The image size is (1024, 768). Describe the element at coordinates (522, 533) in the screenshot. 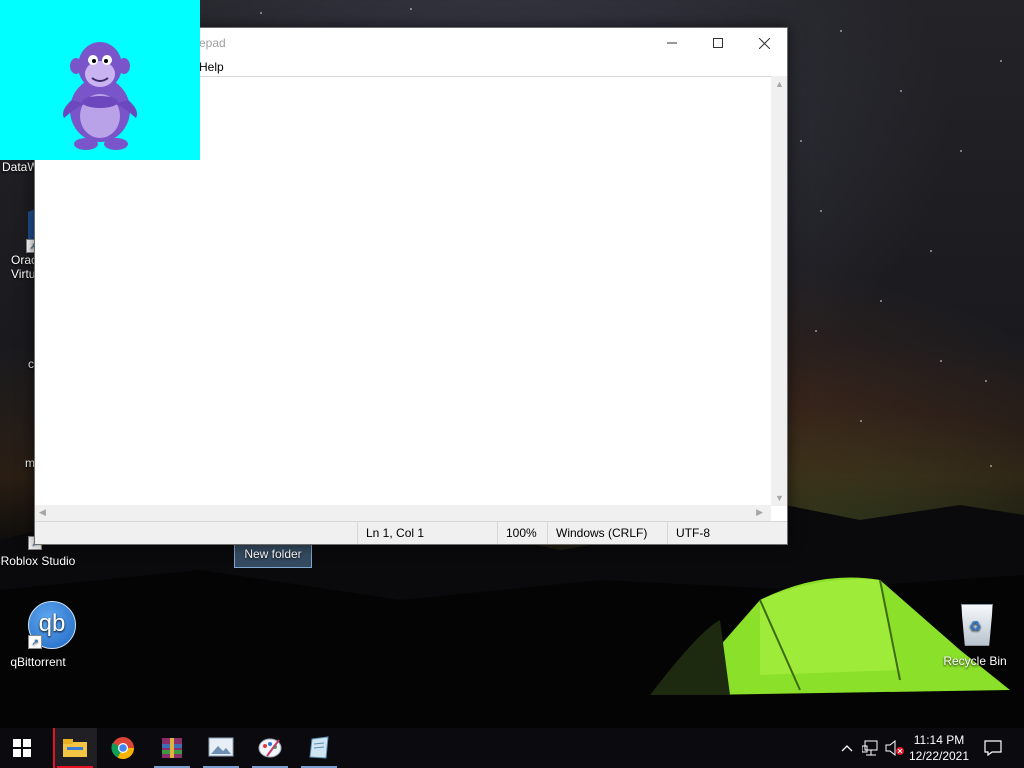

I see `status-zoom: 100%` at that location.